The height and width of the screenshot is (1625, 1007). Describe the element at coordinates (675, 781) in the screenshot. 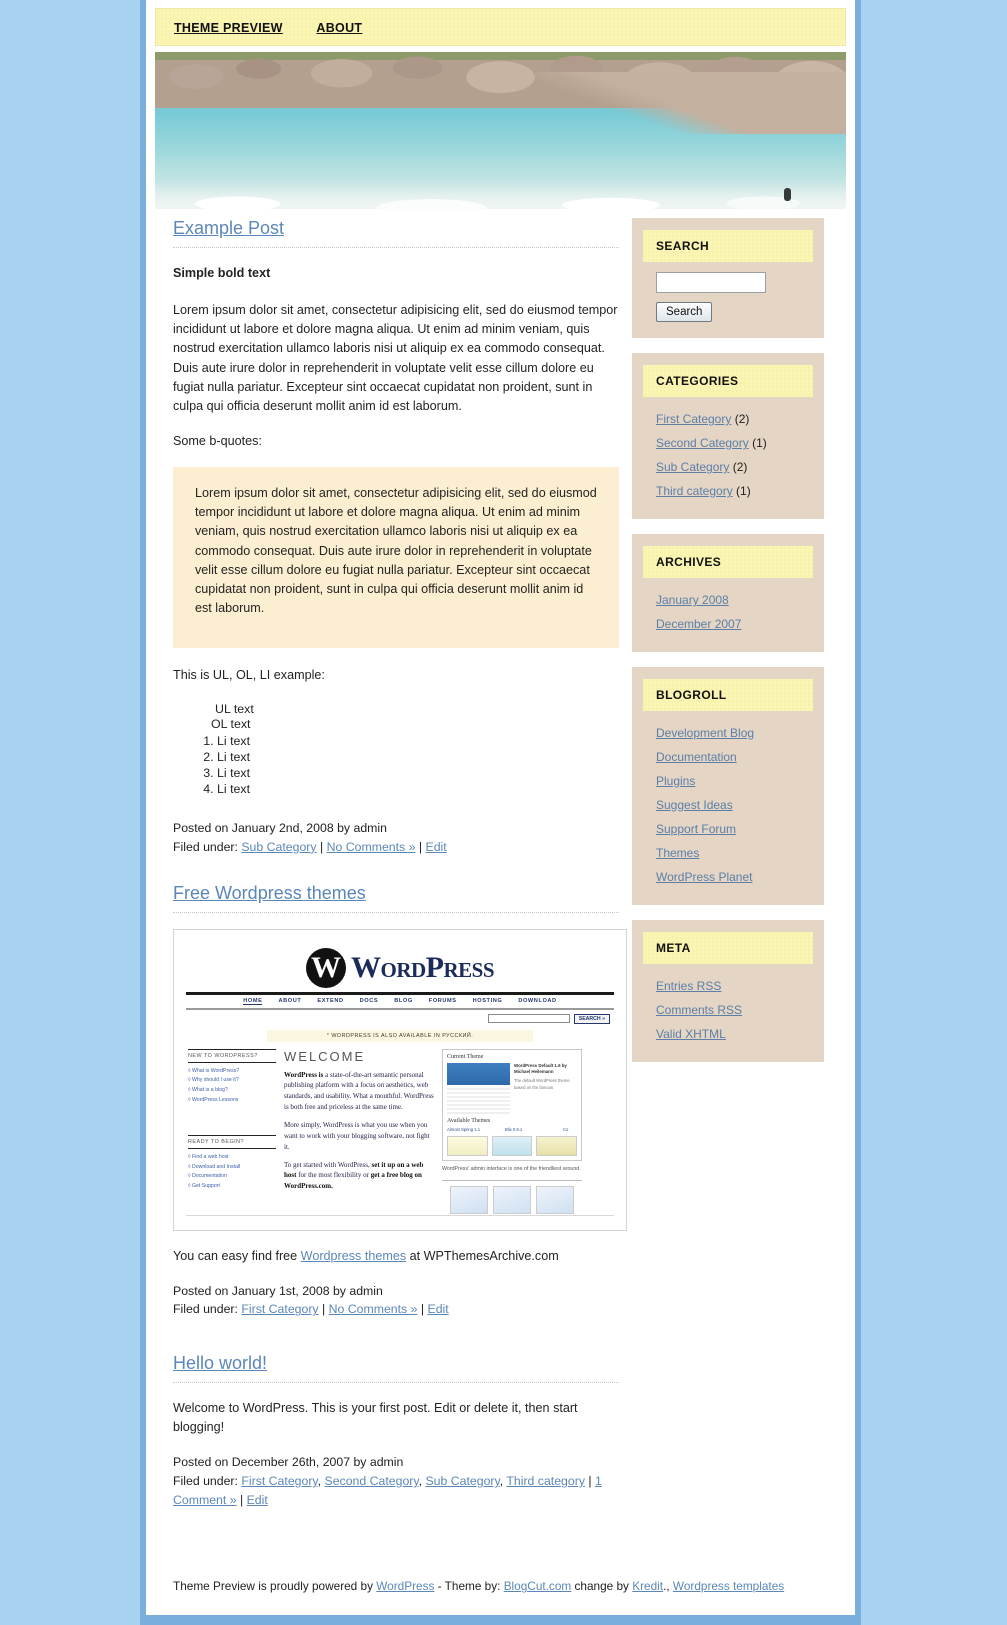

I see `blogroll-link: Plugins` at that location.